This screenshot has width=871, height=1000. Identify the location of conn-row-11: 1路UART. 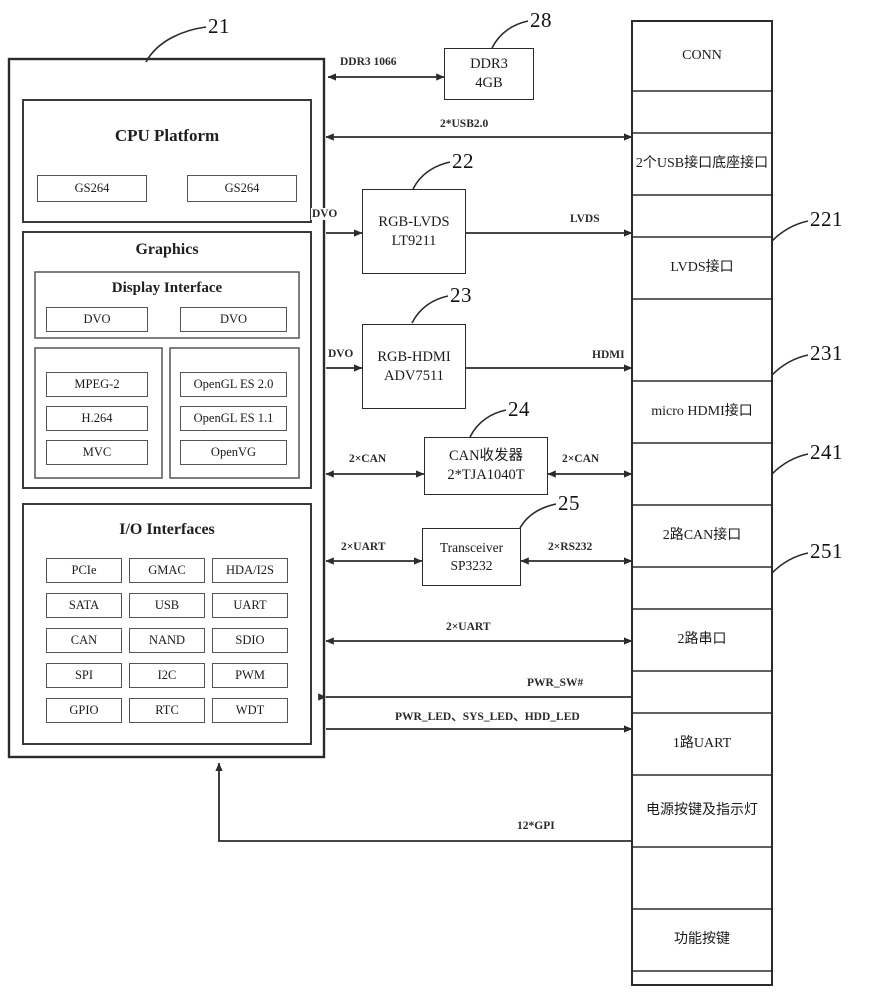
(702, 744).